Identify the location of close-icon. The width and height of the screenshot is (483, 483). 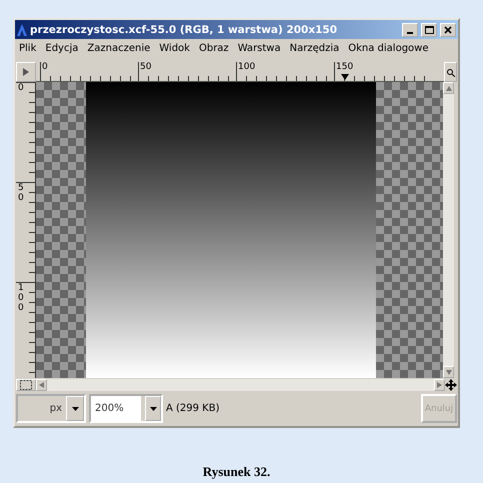
(448, 30).